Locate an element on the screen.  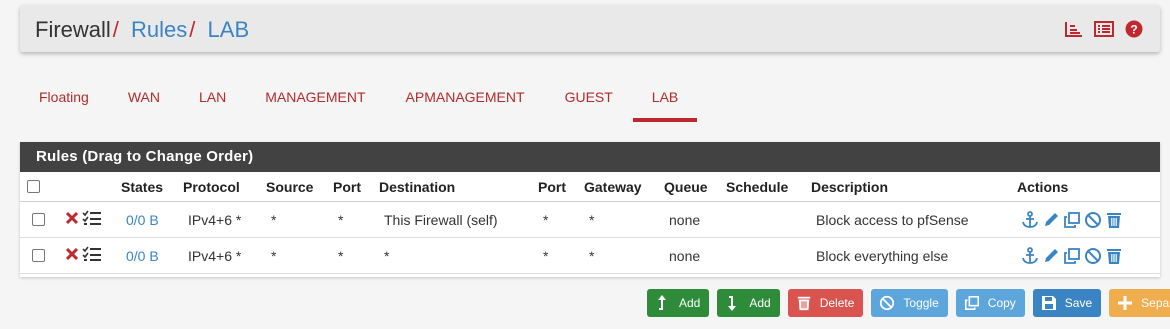
destination-cell: * is located at coordinates (387, 255).